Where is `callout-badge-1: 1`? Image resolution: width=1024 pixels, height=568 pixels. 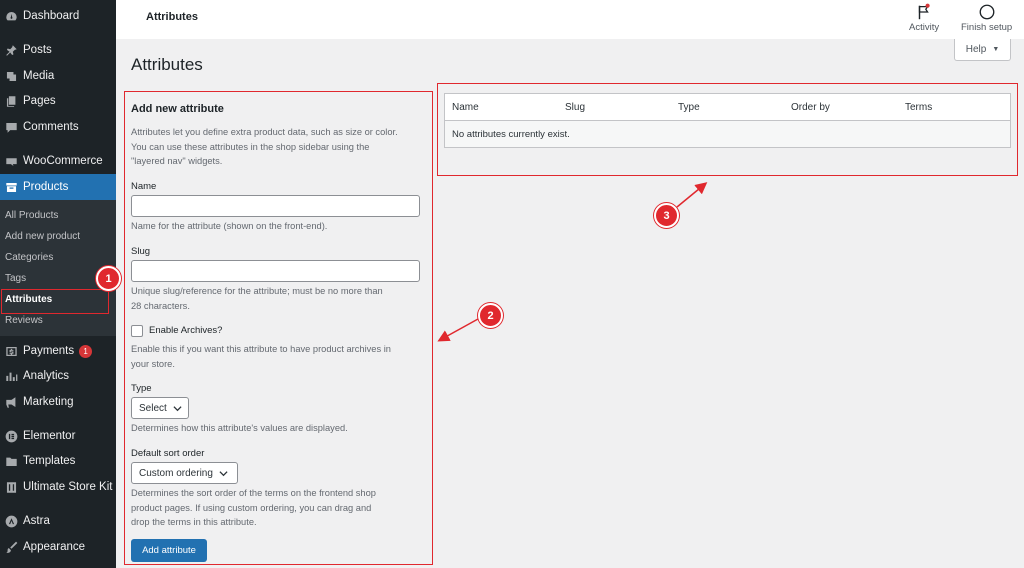
callout-badge-1: 1 is located at coordinates (108, 278).